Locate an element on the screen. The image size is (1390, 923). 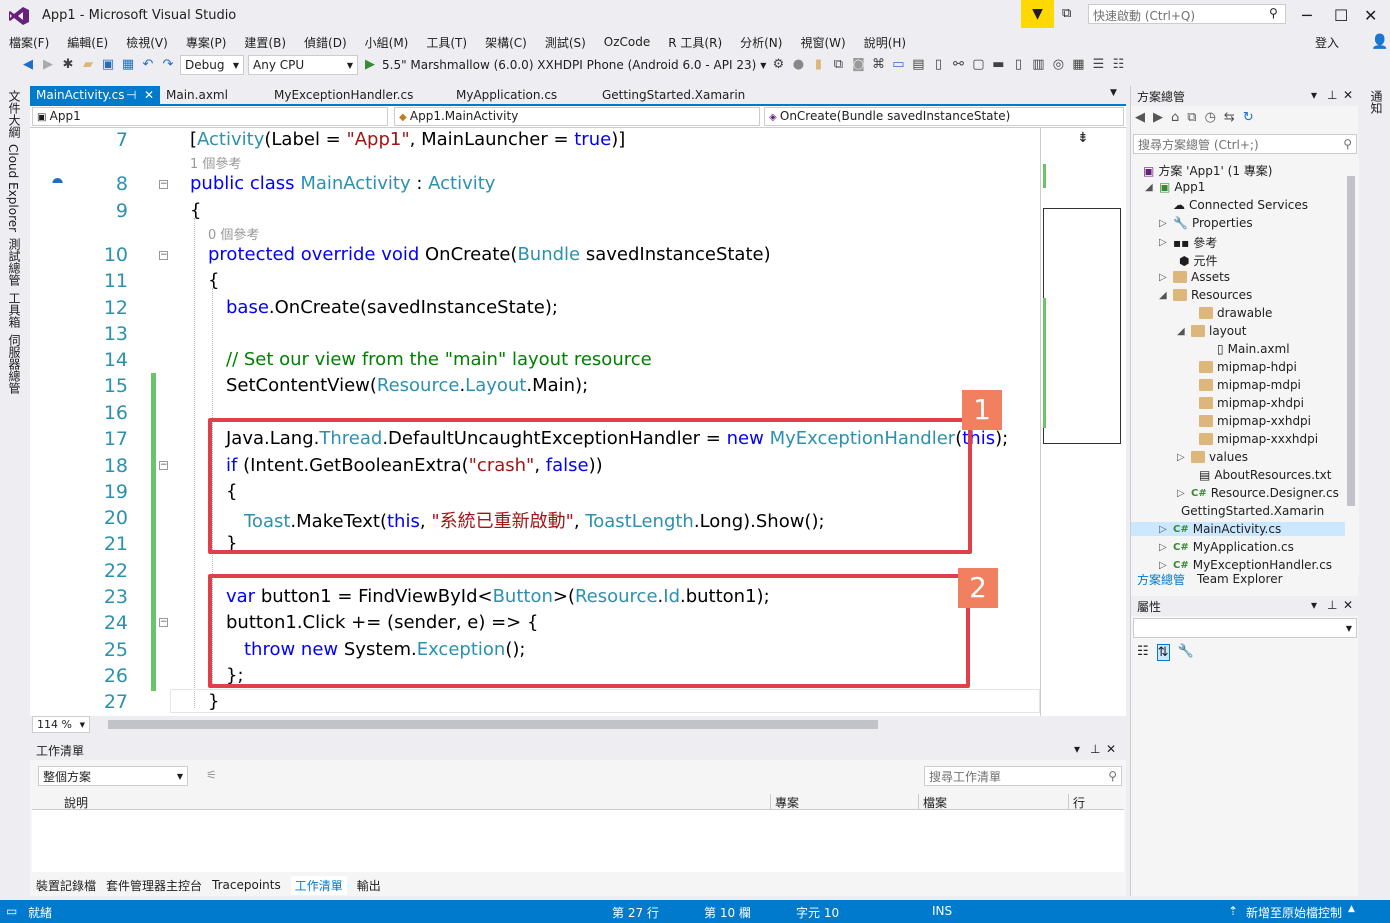
task-scope-select: 整個方案 ▼ is located at coordinates (113, 776).